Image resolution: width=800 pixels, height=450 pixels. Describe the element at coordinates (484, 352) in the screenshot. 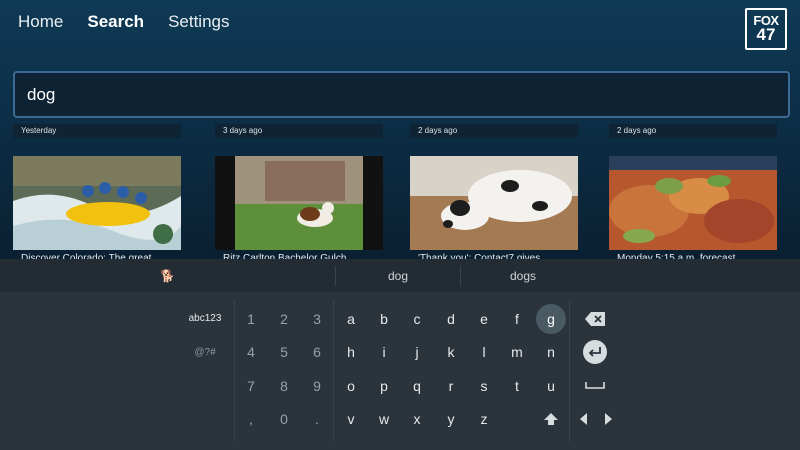

I see `key-l: l` at that location.